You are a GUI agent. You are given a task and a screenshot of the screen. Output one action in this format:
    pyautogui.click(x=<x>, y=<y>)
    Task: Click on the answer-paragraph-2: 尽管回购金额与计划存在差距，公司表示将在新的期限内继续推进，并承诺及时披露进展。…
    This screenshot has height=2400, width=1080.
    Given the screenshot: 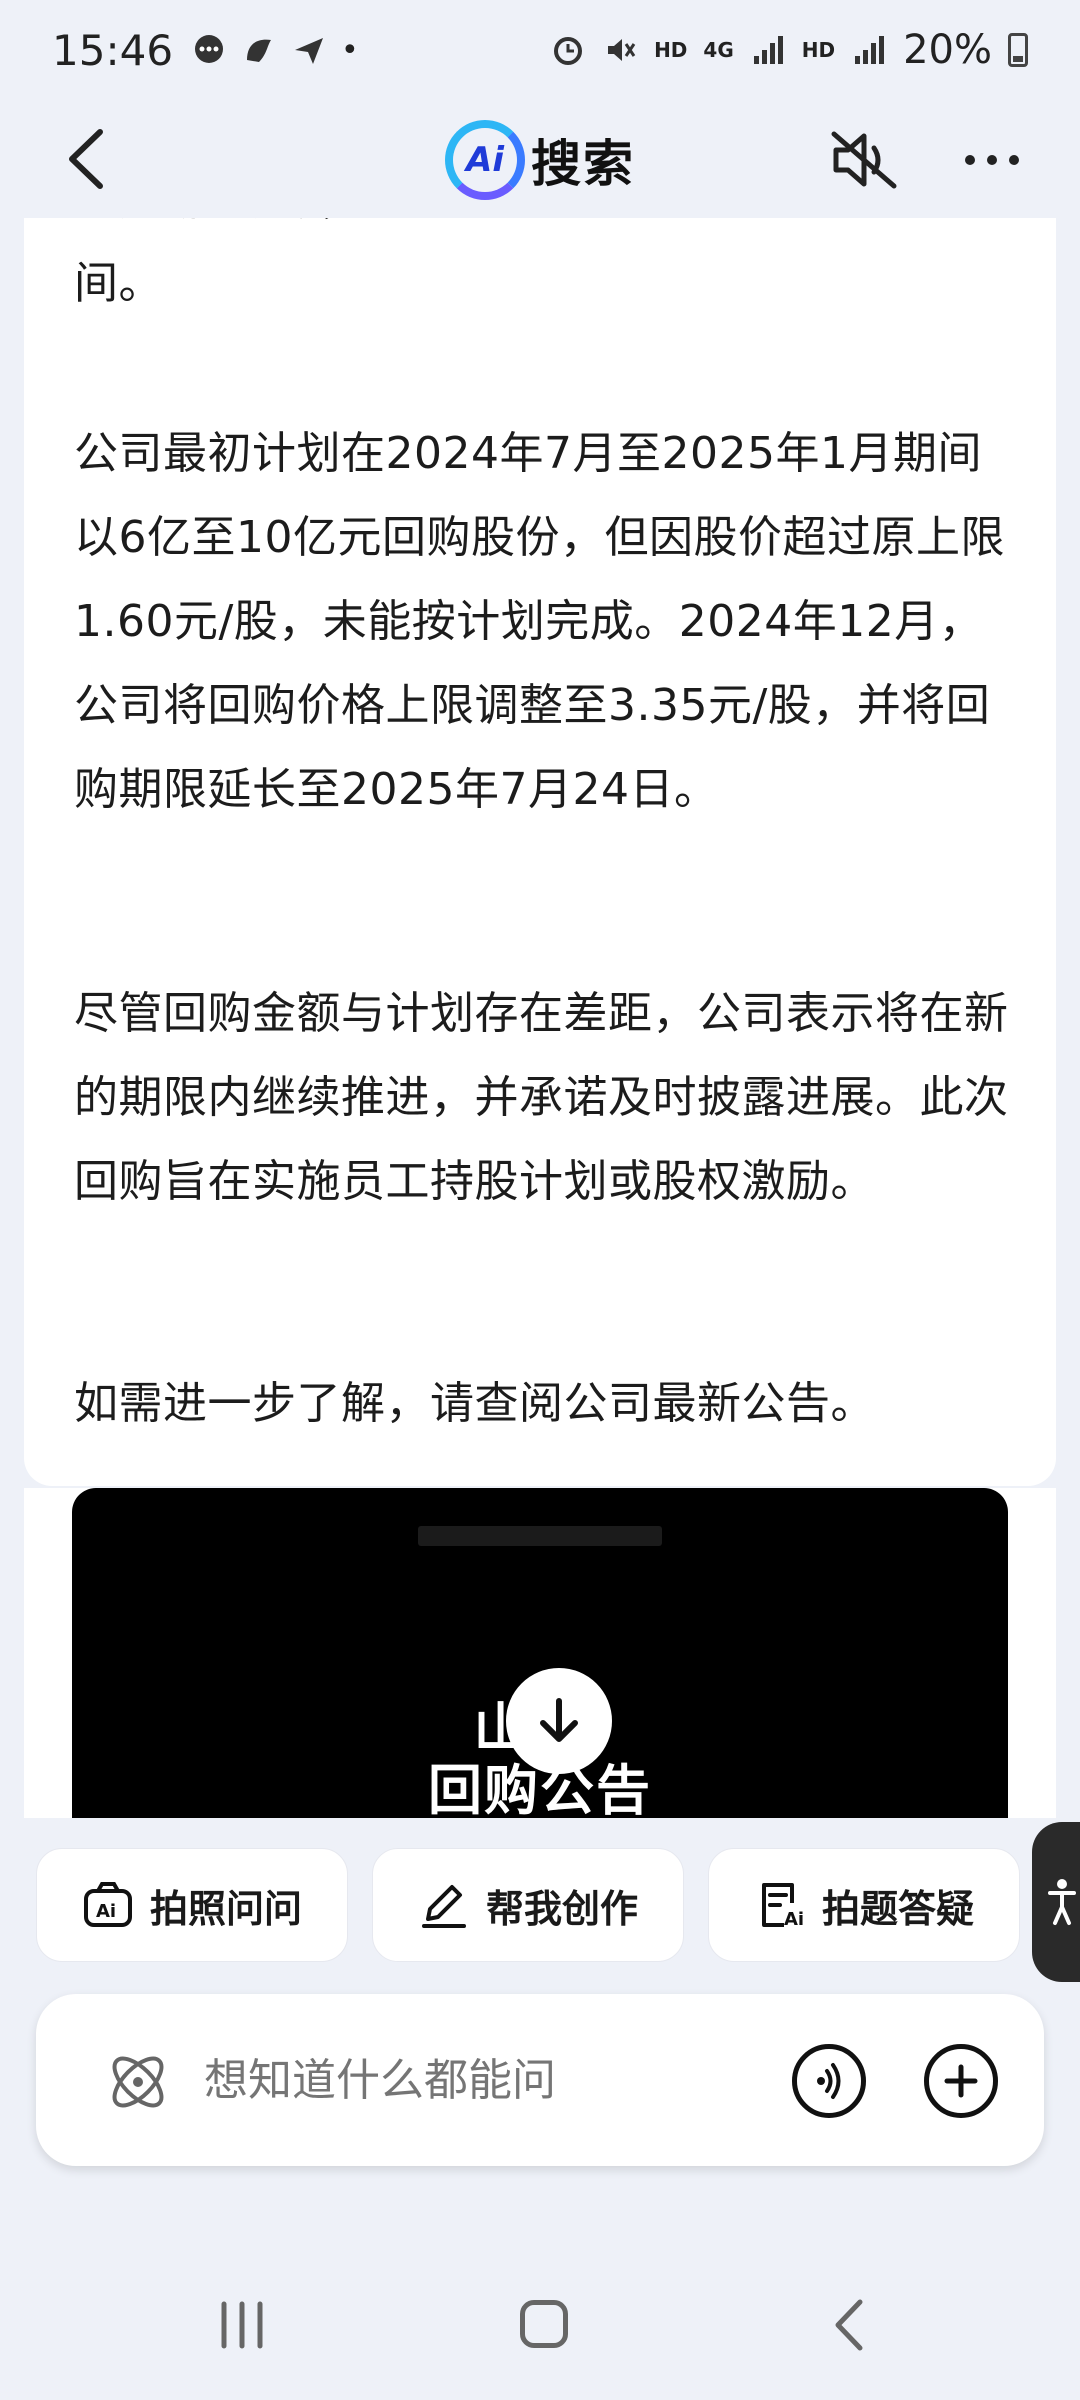 What is the action you would take?
    pyautogui.click(x=541, y=1097)
    